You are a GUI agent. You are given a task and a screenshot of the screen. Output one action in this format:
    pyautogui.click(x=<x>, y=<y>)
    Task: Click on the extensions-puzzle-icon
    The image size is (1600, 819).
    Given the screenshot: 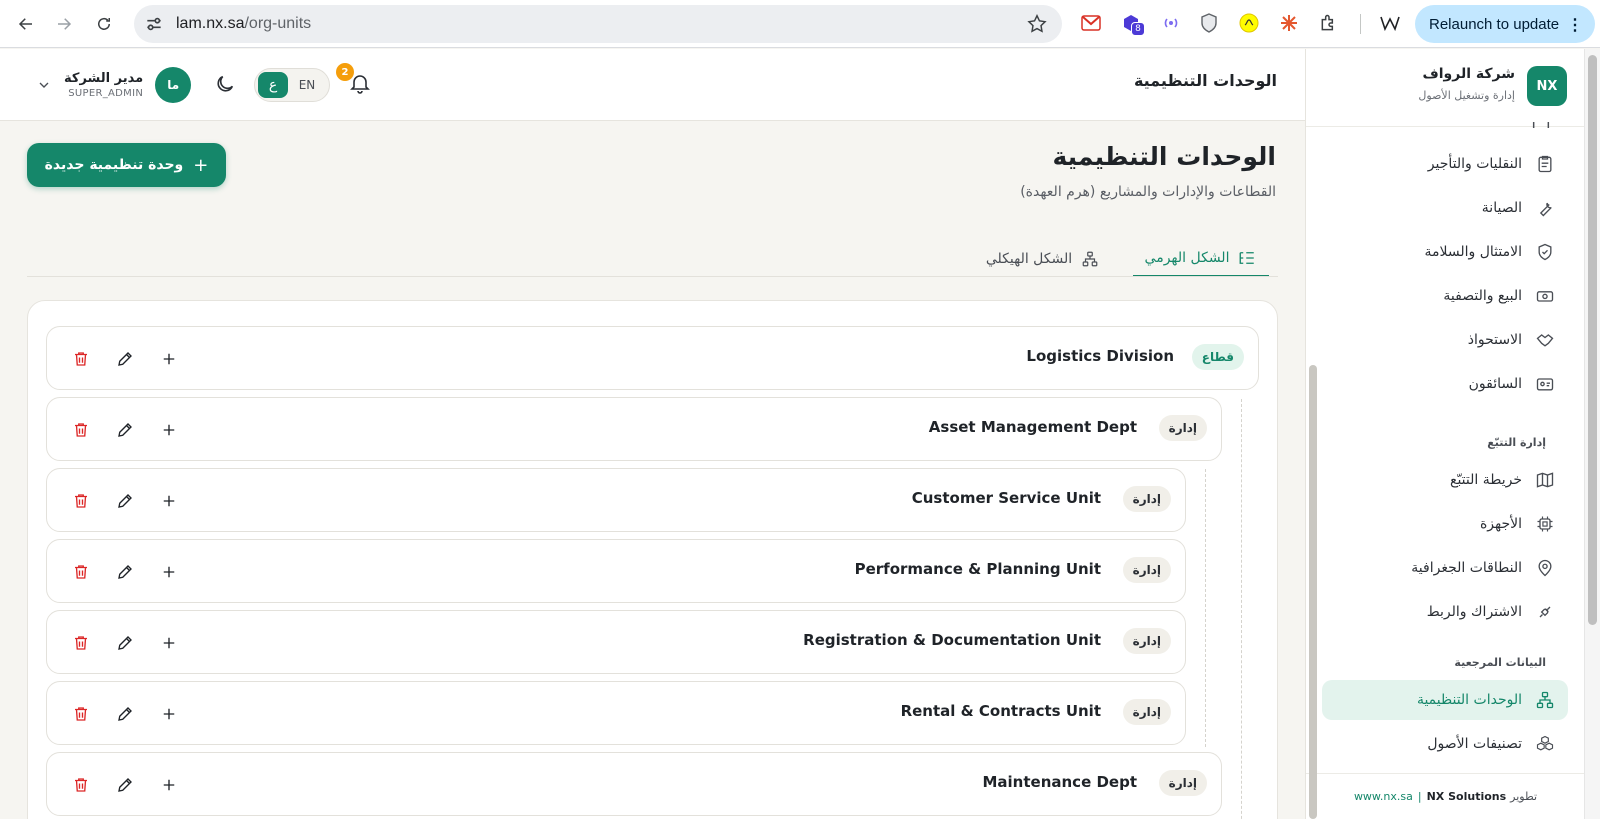 What is the action you would take?
    pyautogui.click(x=1329, y=23)
    